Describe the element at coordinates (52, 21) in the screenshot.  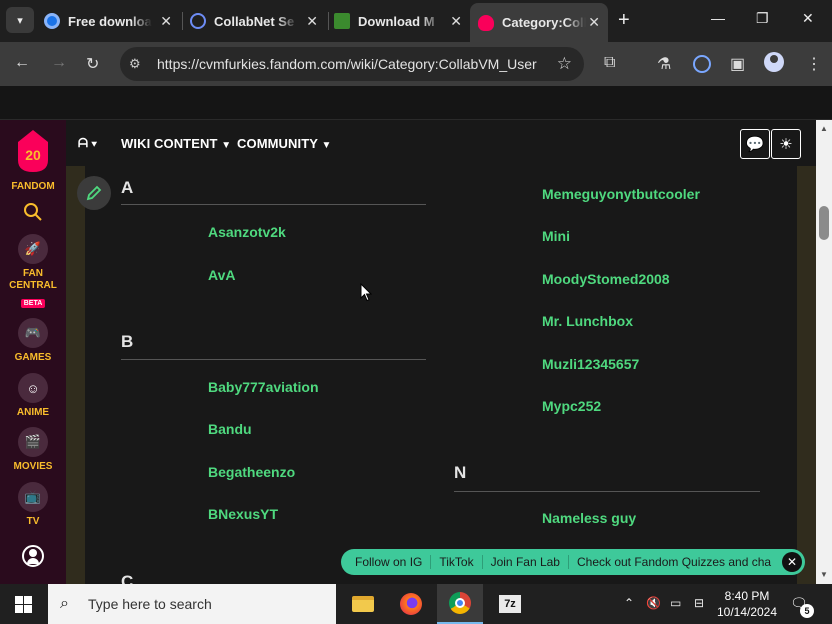
I see `free-download-favicon` at that location.